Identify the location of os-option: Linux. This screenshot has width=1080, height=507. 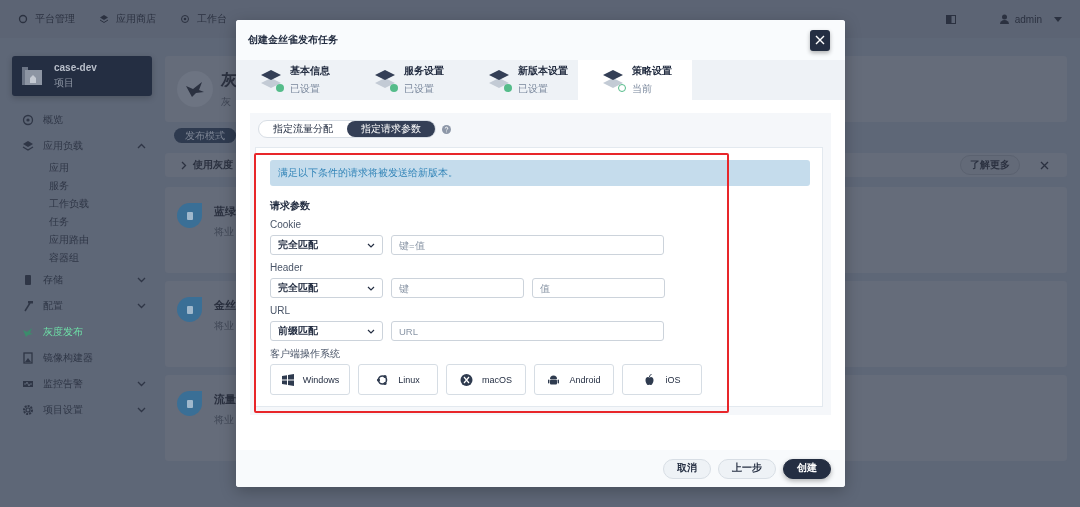
(398, 379).